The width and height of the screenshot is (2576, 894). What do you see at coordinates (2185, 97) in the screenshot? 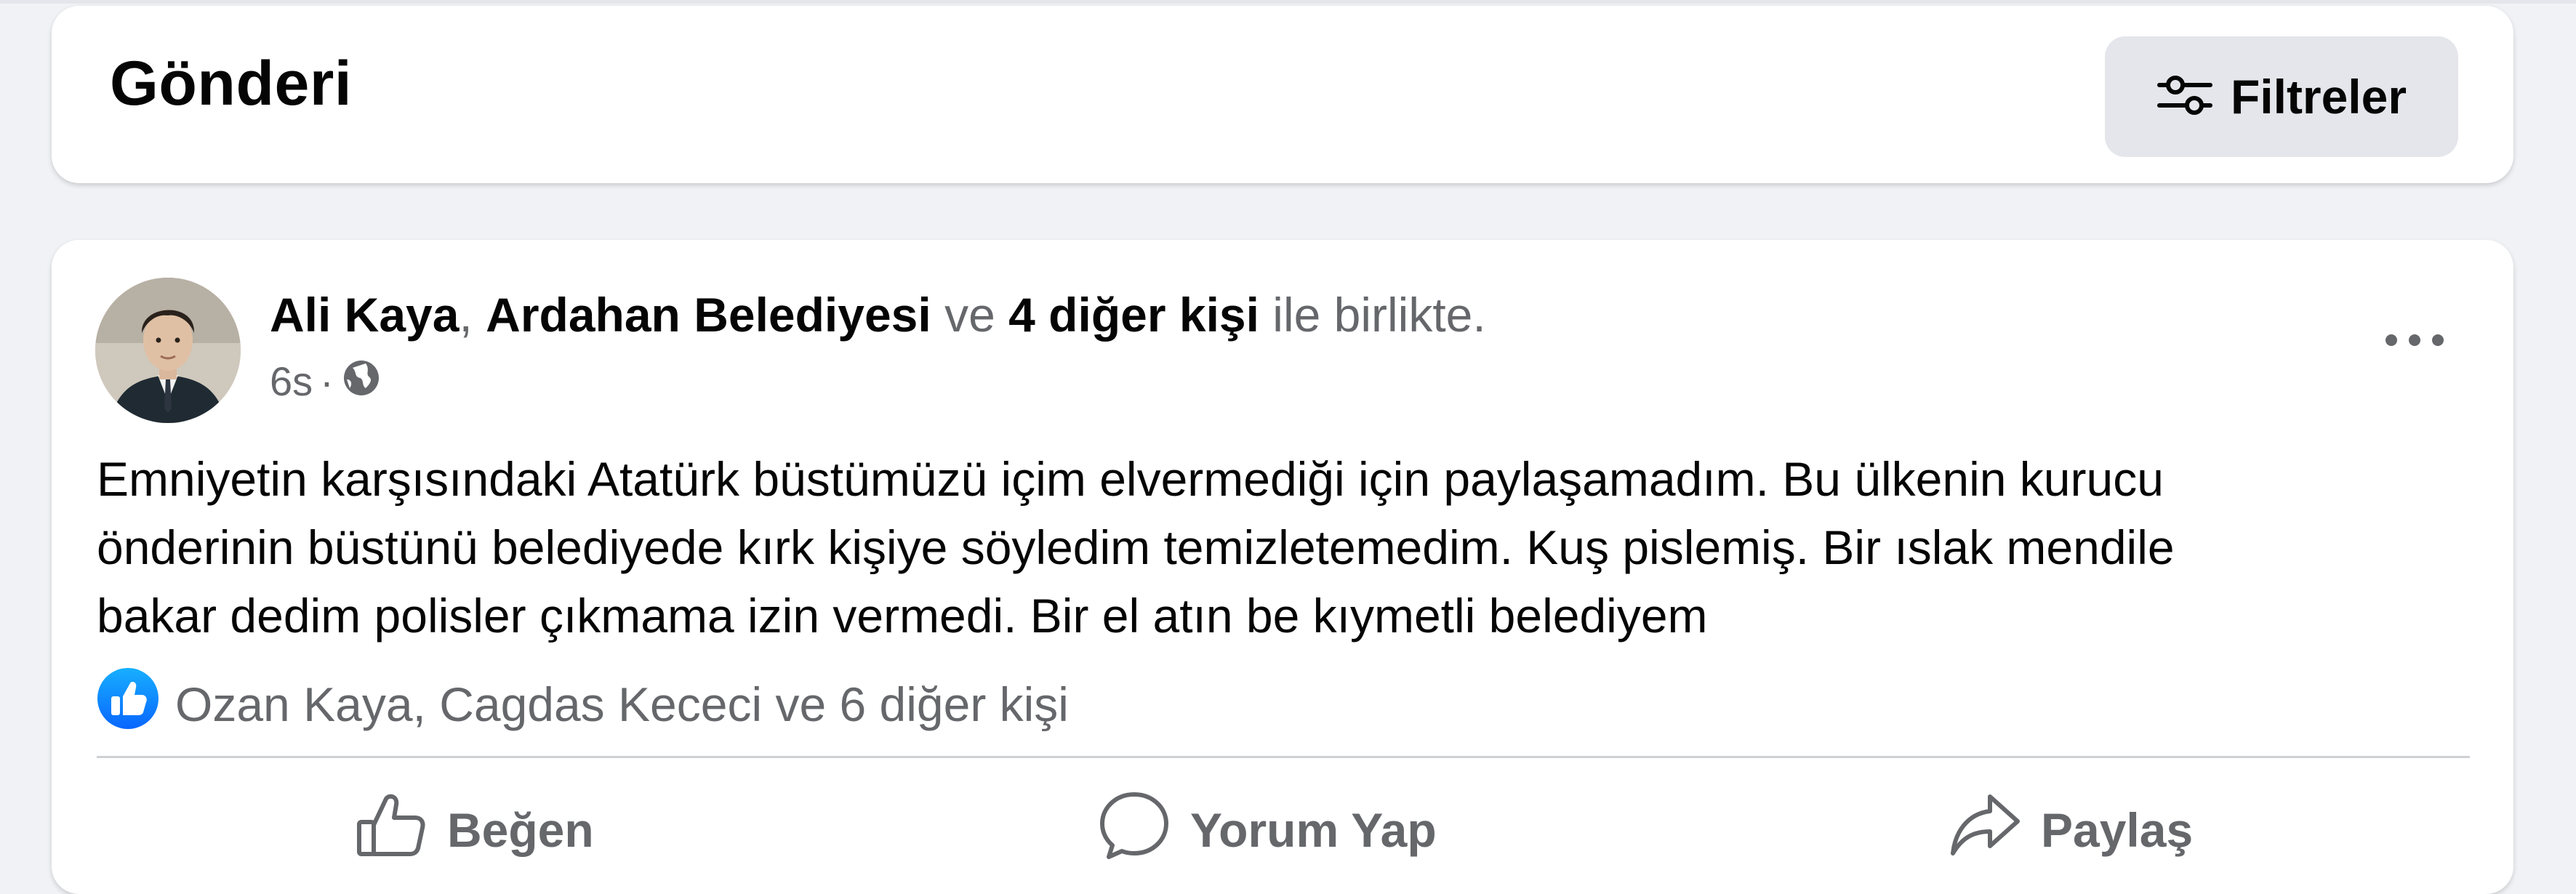
I see `sliders-icon` at bounding box center [2185, 97].